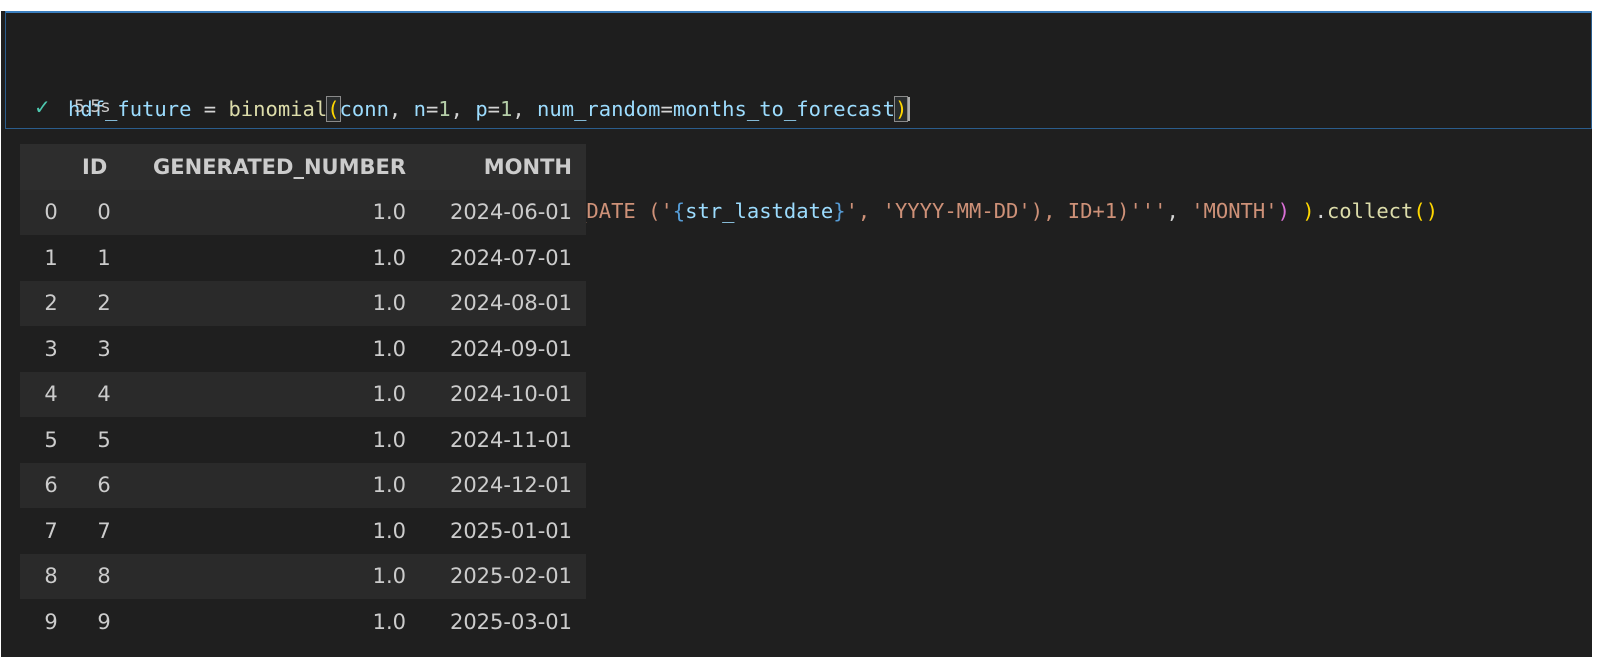  Describe the element at coordinates (51, 303) in the screenshot. I see `row-index-cell: 2` at that location.